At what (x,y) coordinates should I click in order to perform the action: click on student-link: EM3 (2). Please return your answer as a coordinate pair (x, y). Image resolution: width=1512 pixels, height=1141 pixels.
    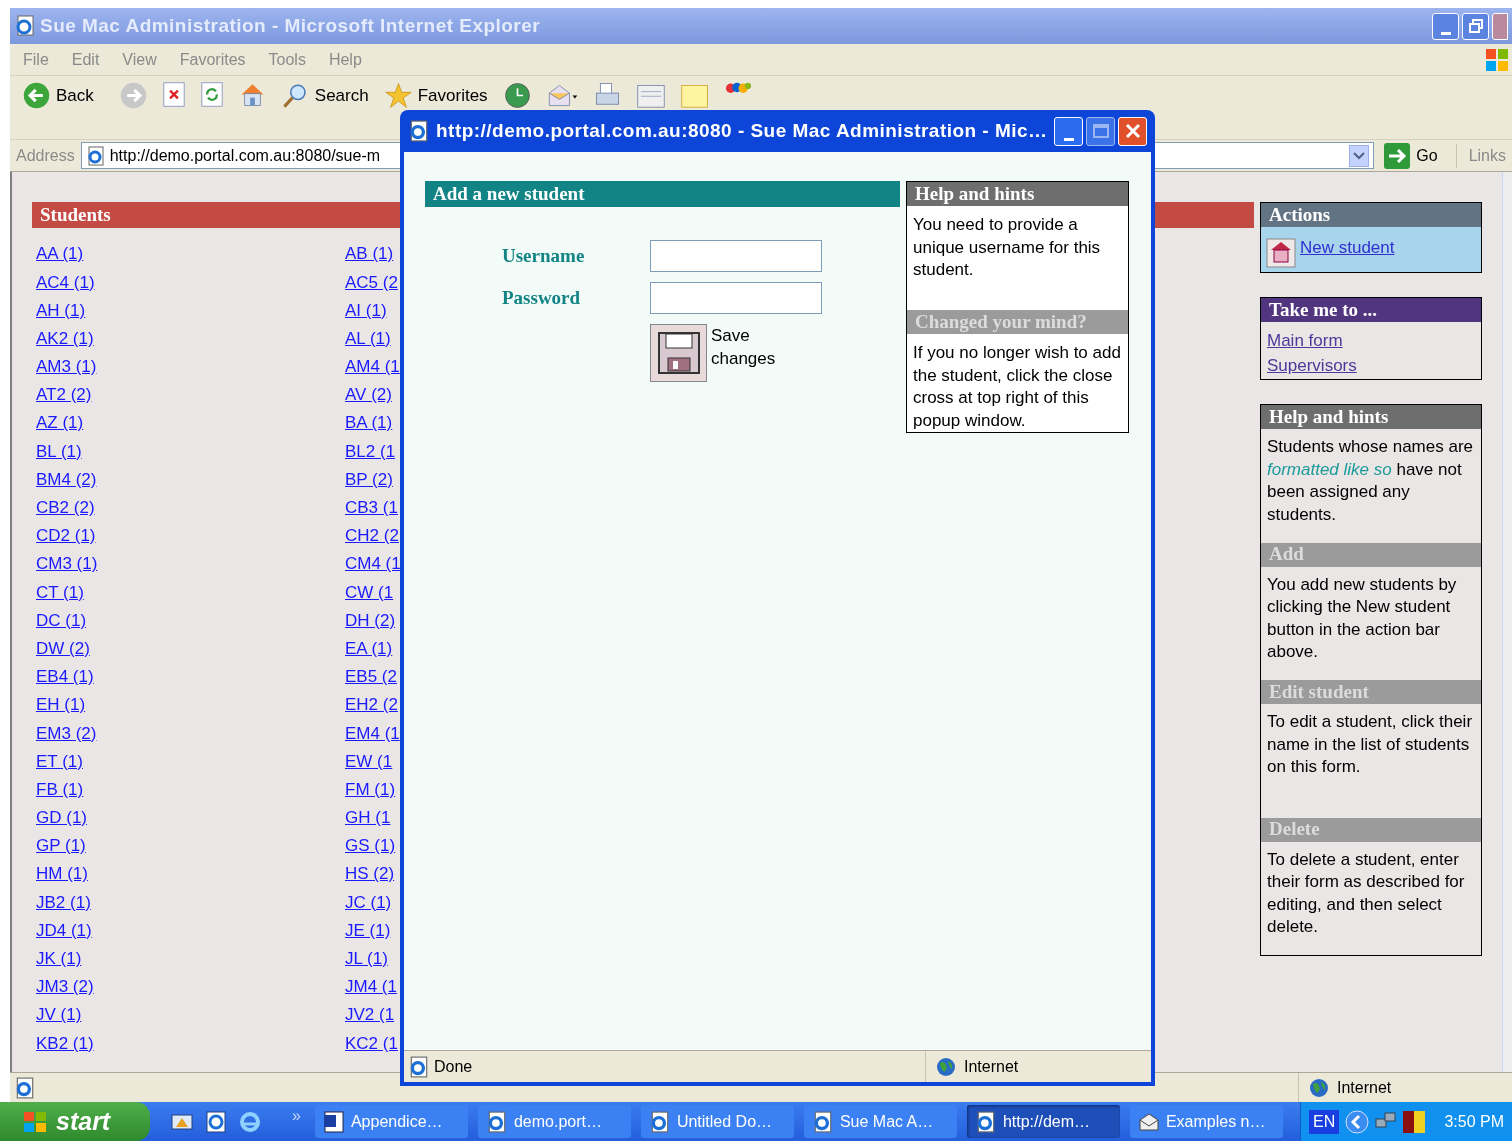
    Looking at the image, I should click on (66, 733).